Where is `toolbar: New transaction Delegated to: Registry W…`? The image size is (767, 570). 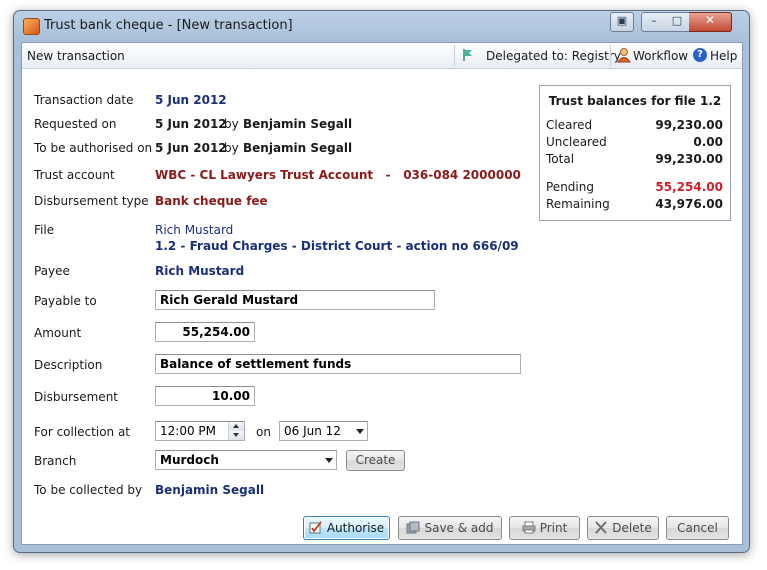 toolbar: New transaction Delegated to: Registry W… is located at coordinates (382, 56).